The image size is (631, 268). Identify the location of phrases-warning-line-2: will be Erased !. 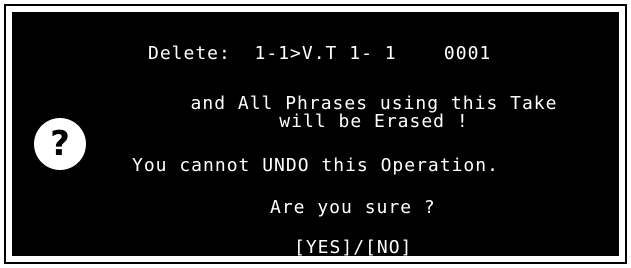
(374, 121).